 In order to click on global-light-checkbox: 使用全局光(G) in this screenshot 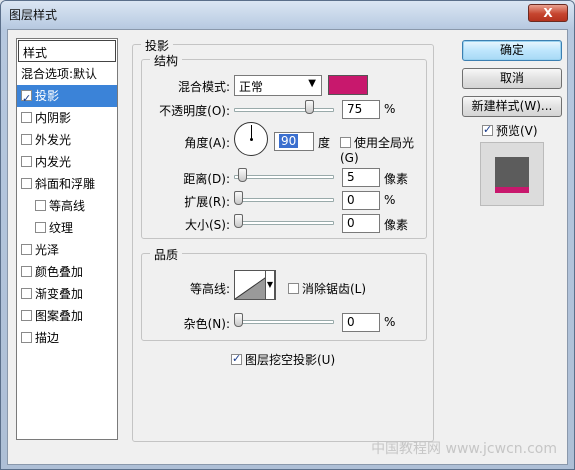, I will do `click(383, 149)`.